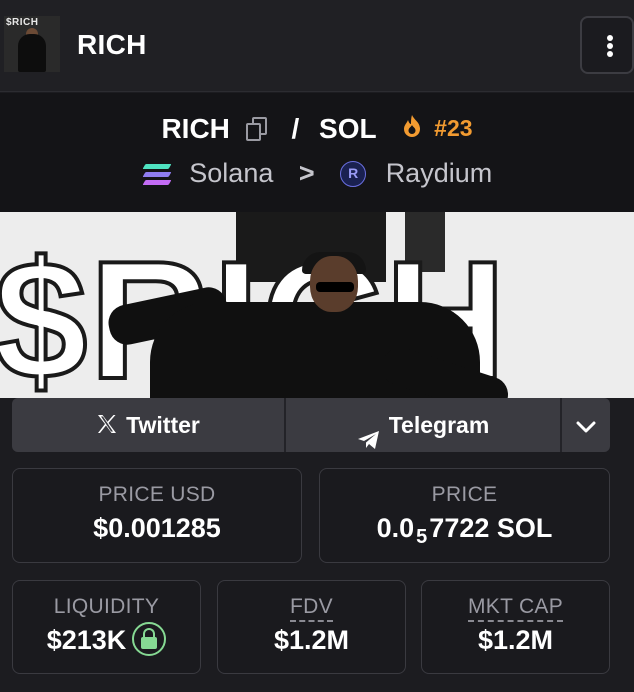 Image resolution: width=634 pixels, height=692 pixels. Describe the element at coordinates (112, 44) in the screenshot. I see `token-title: RICH` at that location.